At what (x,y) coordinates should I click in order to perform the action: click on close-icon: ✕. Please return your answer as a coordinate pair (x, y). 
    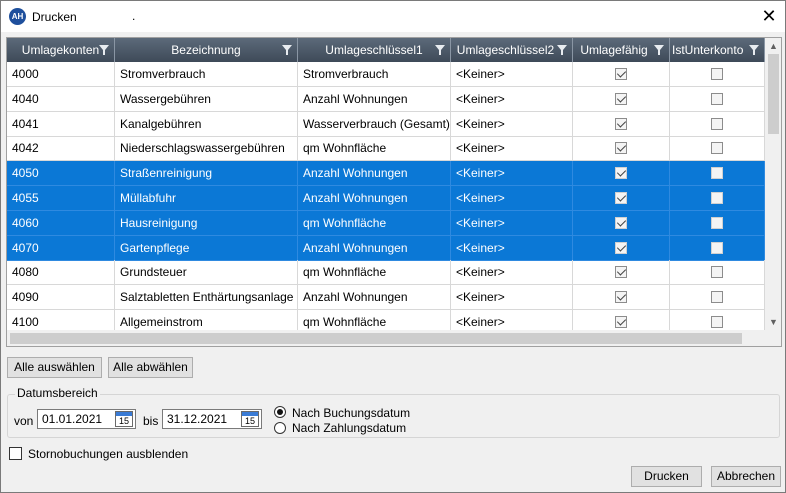
    Looking at the image, I should click on (769, 16).